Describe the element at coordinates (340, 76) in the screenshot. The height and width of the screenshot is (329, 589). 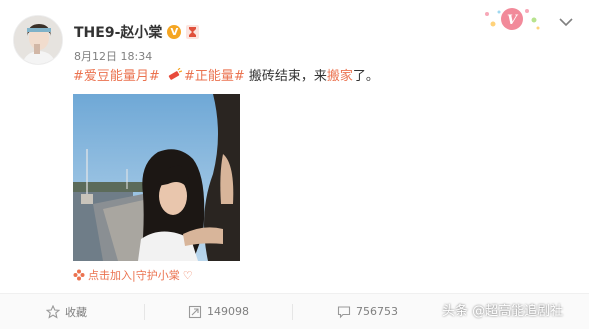
I see `keyword-link: 搬家` at that location.